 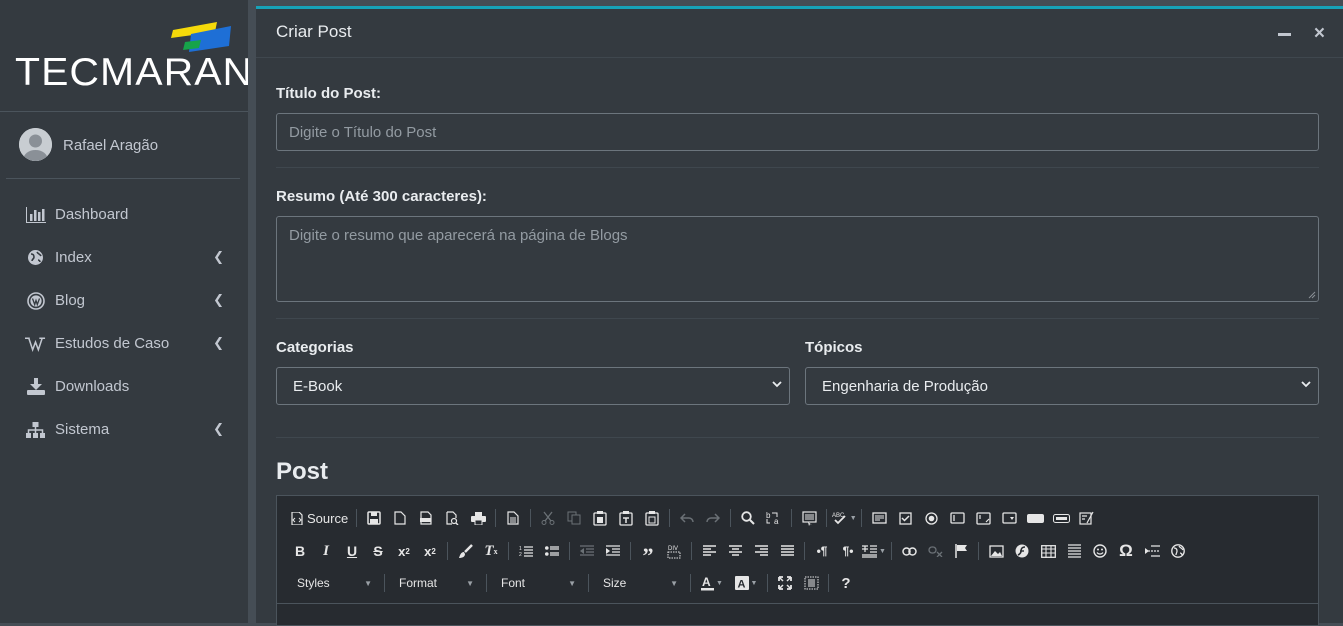 What do you see at coordinates (905, 518) in the screenshot?
I see `checkbox-button` at bounding box center [905, 518].